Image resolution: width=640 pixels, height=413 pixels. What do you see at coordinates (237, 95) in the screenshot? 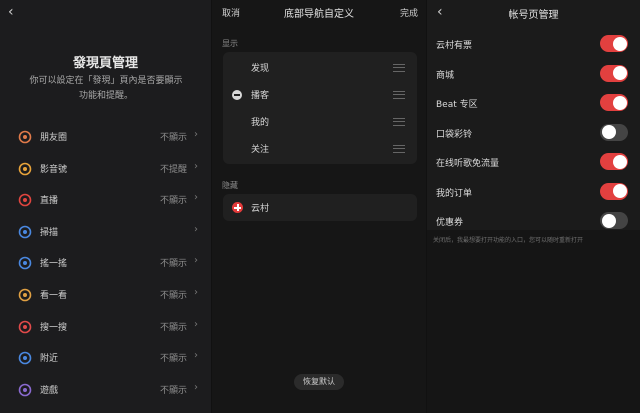
I see `remove-icon` at bounding box center [237, 95].